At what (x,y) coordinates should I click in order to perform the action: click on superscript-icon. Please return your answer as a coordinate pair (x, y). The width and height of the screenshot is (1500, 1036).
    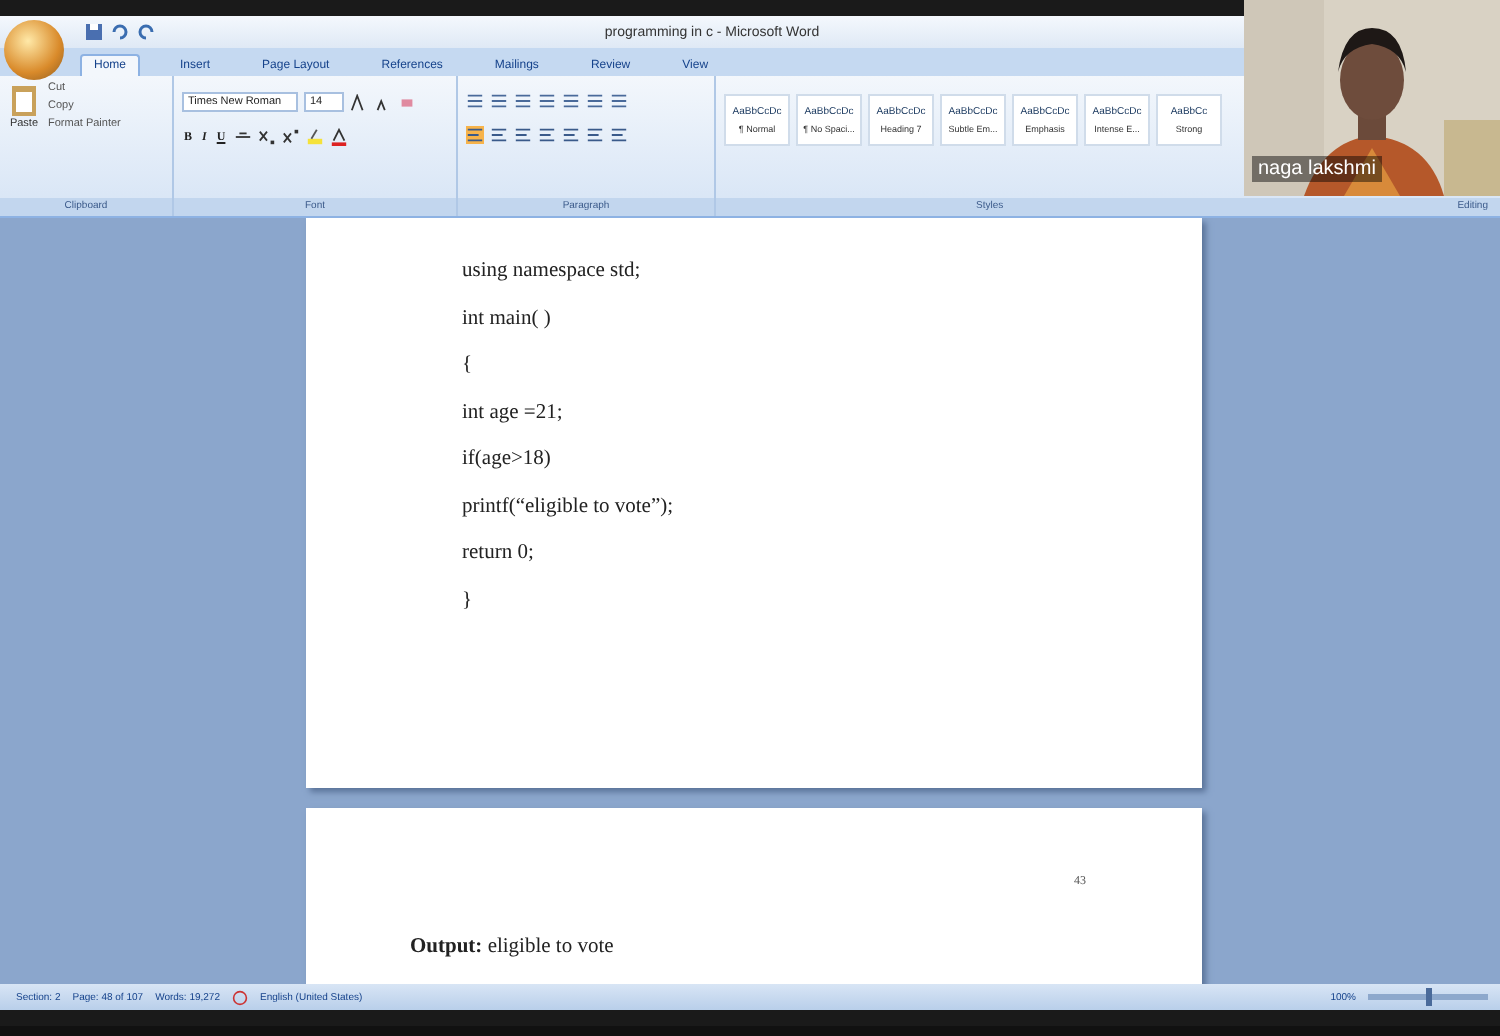
    Looking at the image, I should click on (290, 137).